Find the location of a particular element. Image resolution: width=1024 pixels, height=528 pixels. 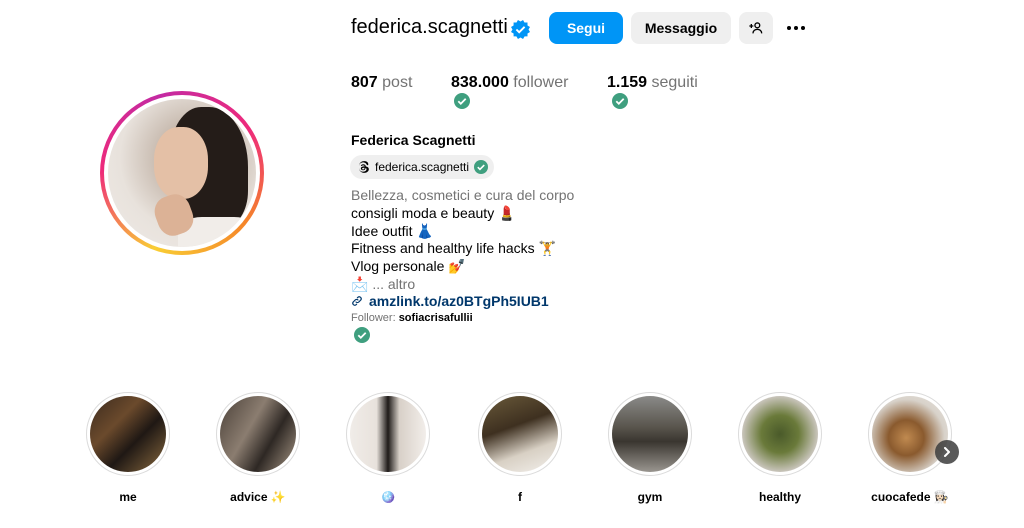

highlight-item: healthy is located at coordinates (780, 448).